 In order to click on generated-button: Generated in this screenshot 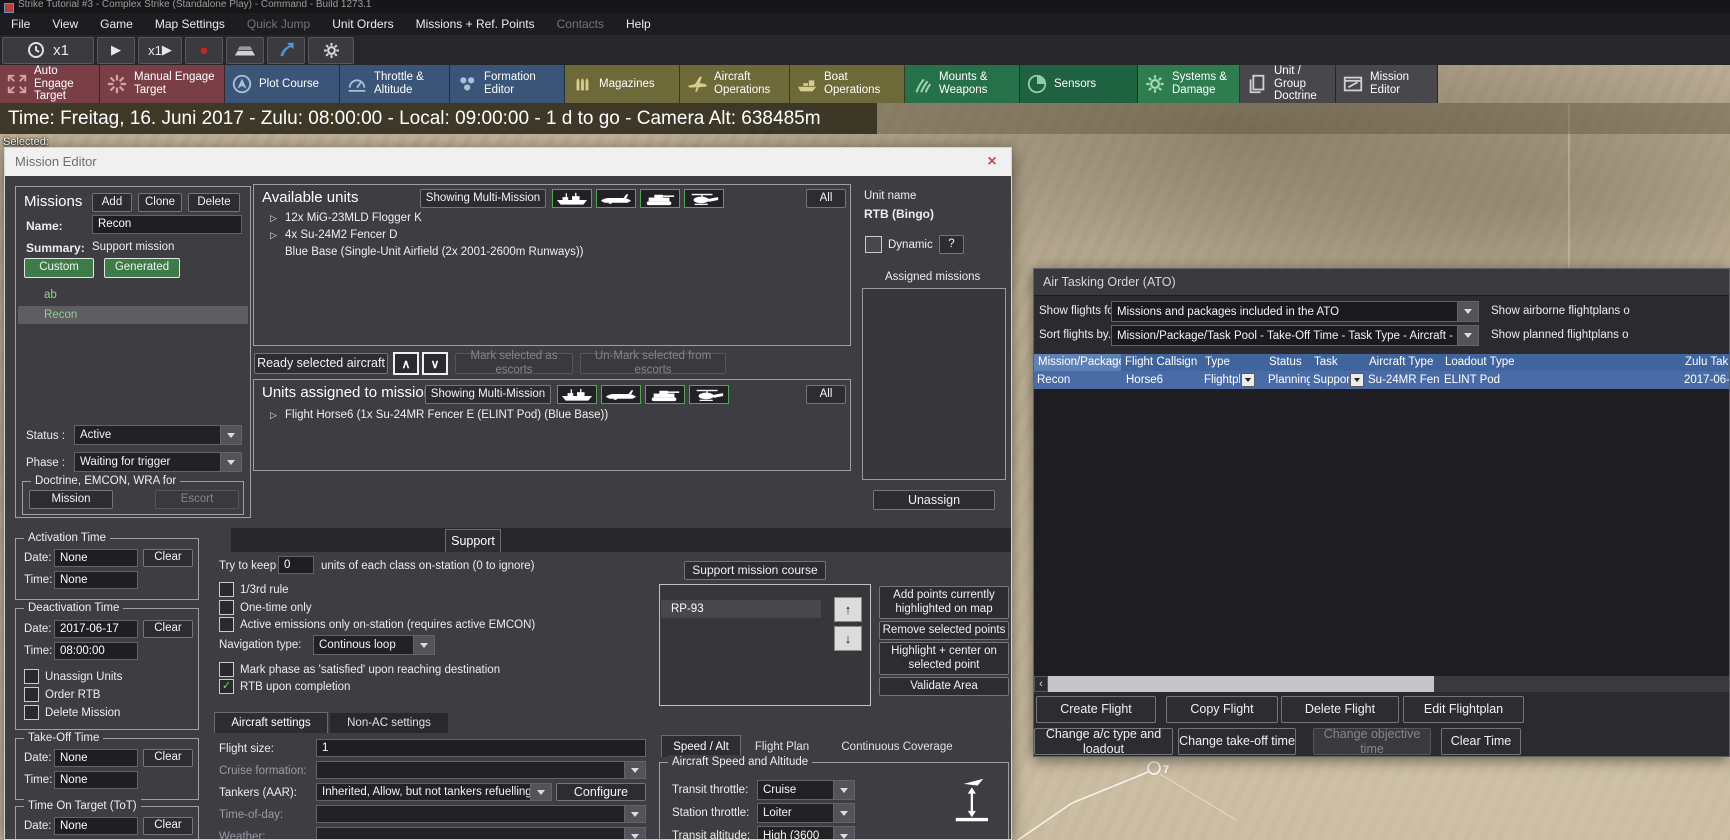, I will do `click(142, 268)`.